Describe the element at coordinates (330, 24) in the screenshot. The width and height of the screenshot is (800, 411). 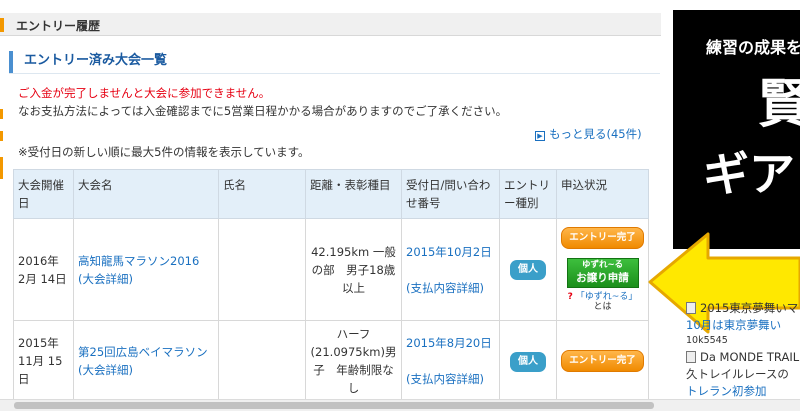
I see `page-header: エントリー履歴` at that location.